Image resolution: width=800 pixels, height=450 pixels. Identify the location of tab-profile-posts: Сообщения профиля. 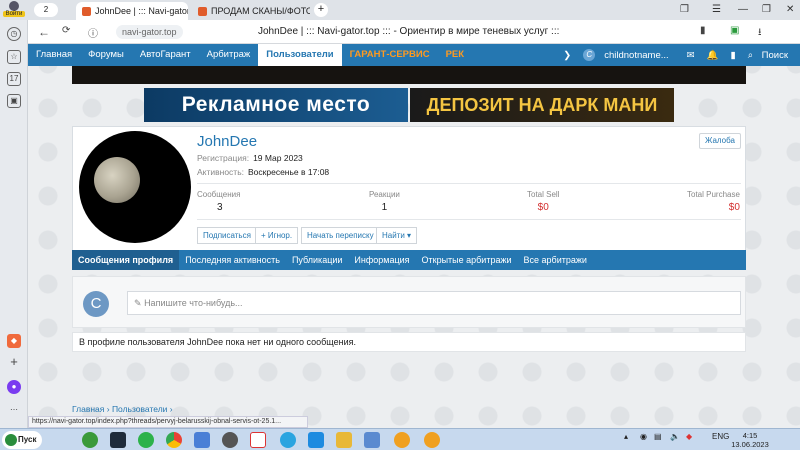
(126, 260).